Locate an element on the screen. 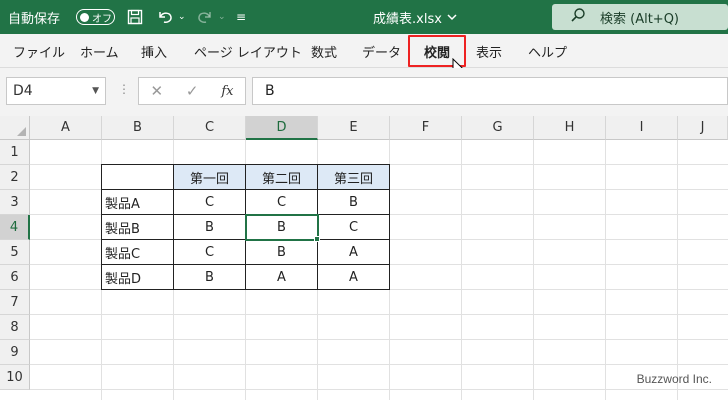 Image resolution: width=728 pixels, height=400 pixels. row-header-10: 10 is located at coordinates (15, 377).